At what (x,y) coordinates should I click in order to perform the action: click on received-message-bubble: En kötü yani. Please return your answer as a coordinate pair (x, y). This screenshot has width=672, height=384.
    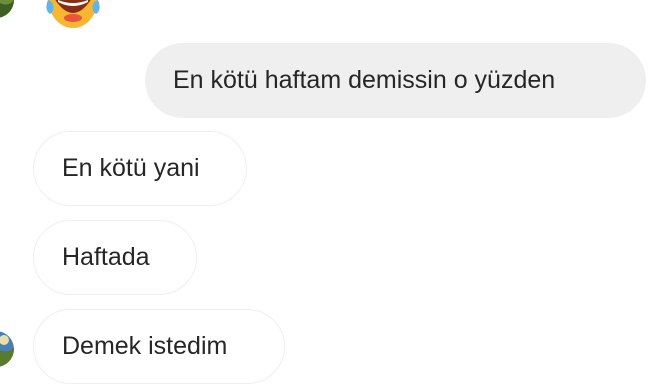
    Looking at the image, I should click on (140, 168).